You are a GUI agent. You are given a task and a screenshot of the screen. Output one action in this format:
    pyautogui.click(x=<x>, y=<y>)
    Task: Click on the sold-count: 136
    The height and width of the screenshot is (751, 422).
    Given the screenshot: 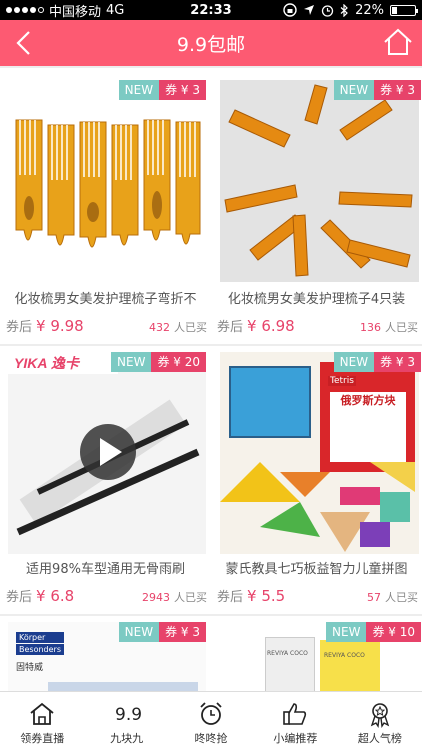 What is the action you would take?
    pyautogui.click(x=370, y=327)
    